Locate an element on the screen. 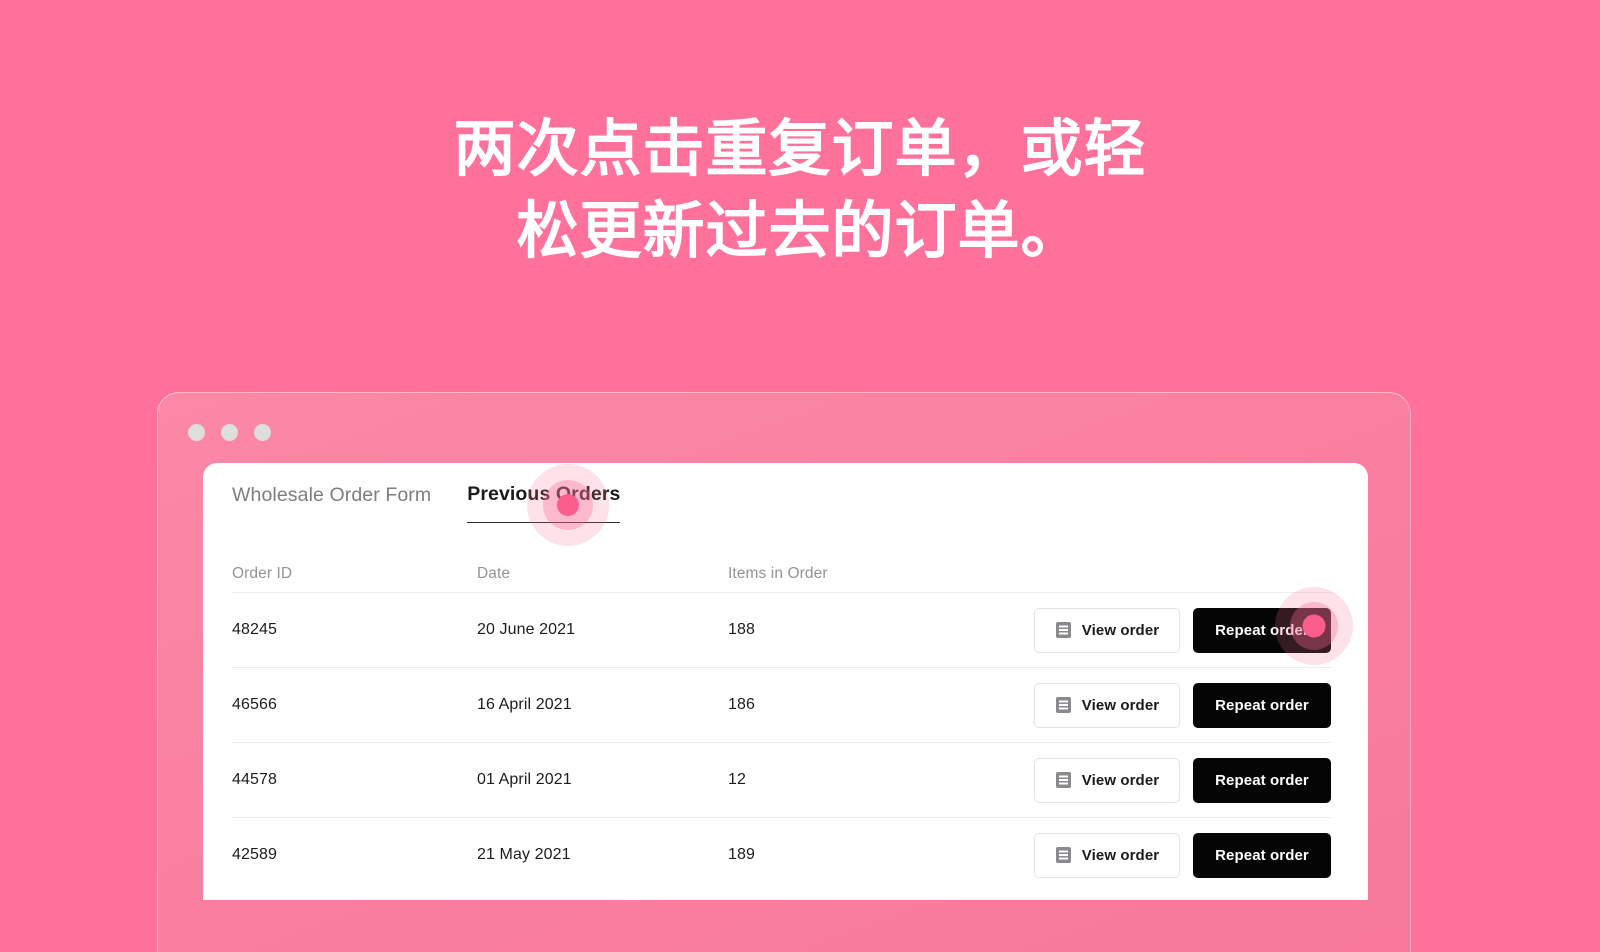 Image resolution: width=1600 pixels, height=952 pixels. column-header-order-id: Order ID is located at coordinates (262, 573).